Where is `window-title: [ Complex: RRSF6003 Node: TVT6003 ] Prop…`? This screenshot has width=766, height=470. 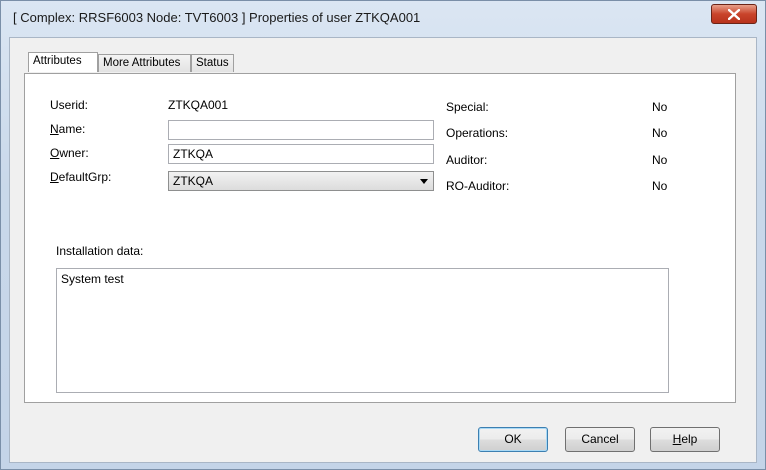 window-title: [ Complex: RRSF6003 Node: TVT6003 ] Prop… is located at coordinates (217, 17).